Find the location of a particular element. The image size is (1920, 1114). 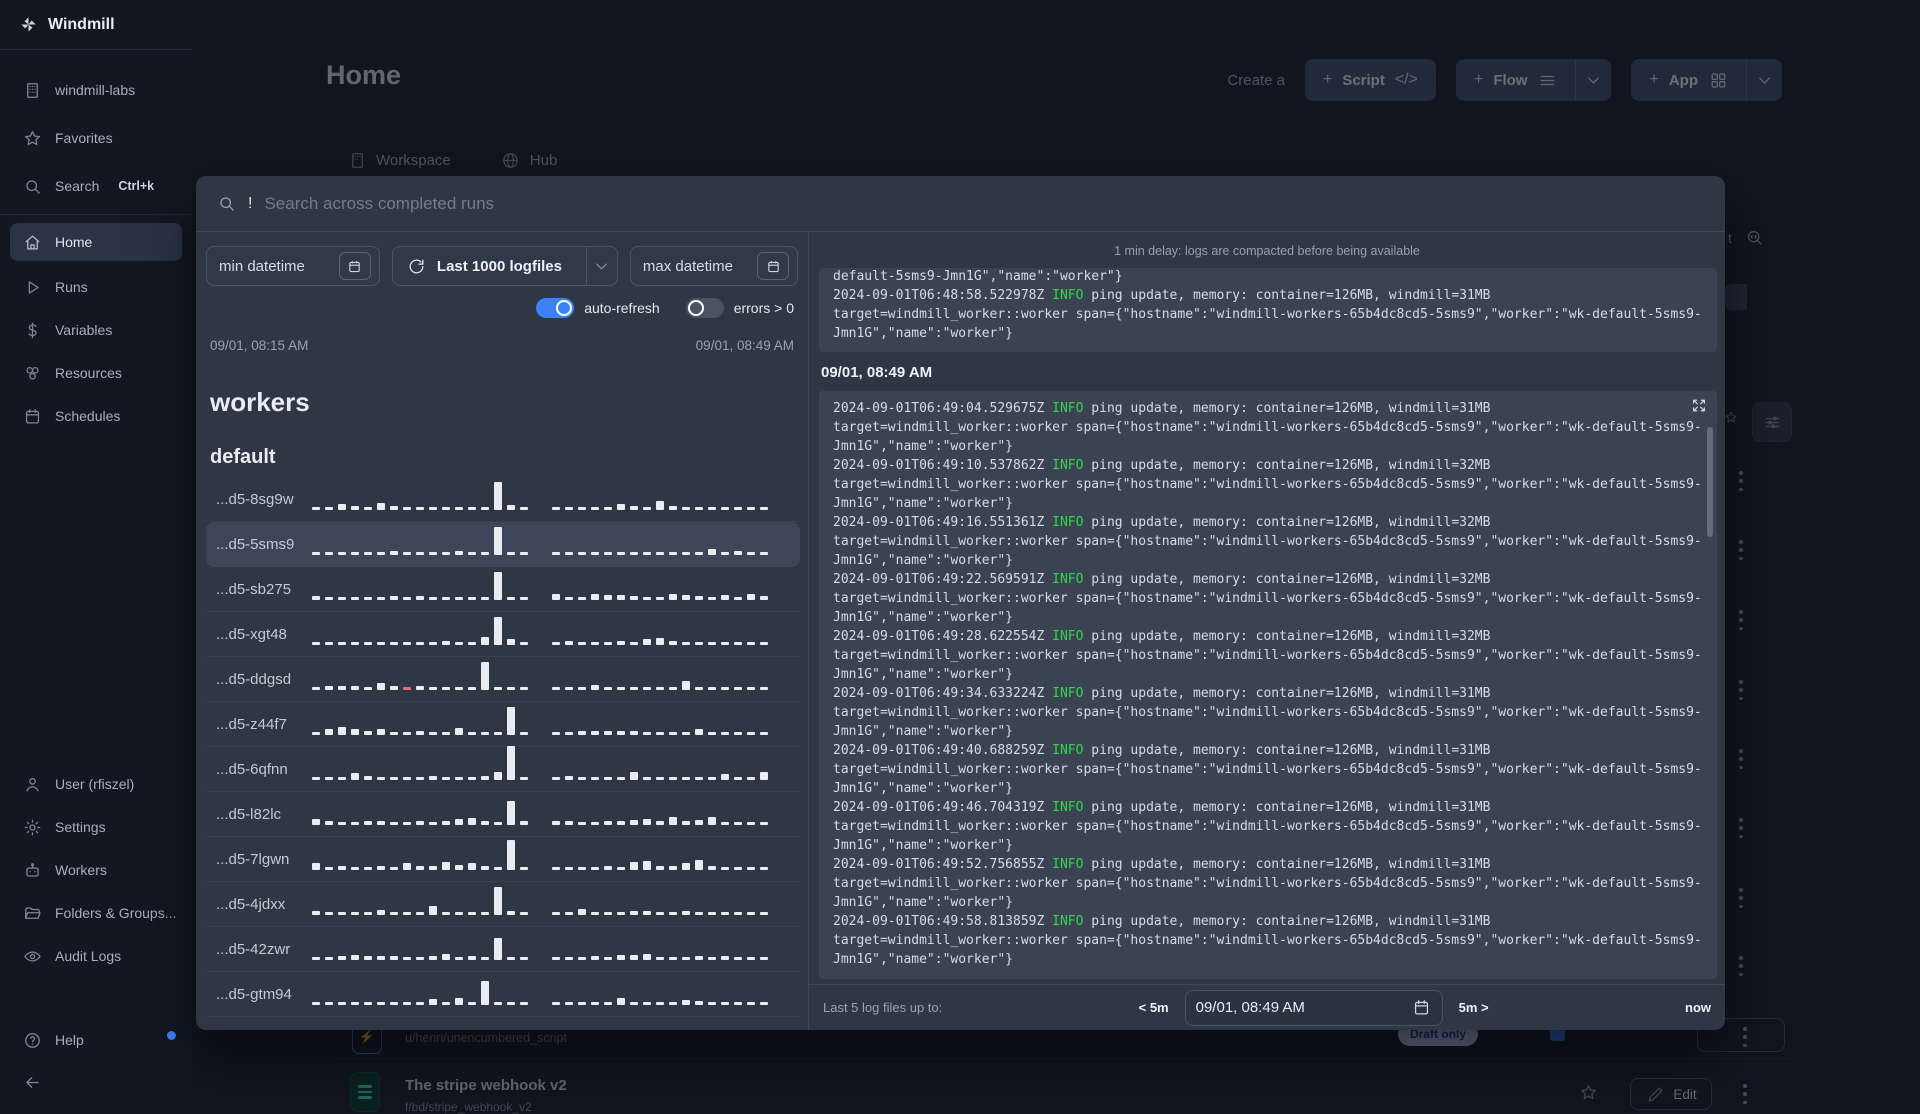

back-5m-button: < 5m is located at coordinates (1154, 1007).